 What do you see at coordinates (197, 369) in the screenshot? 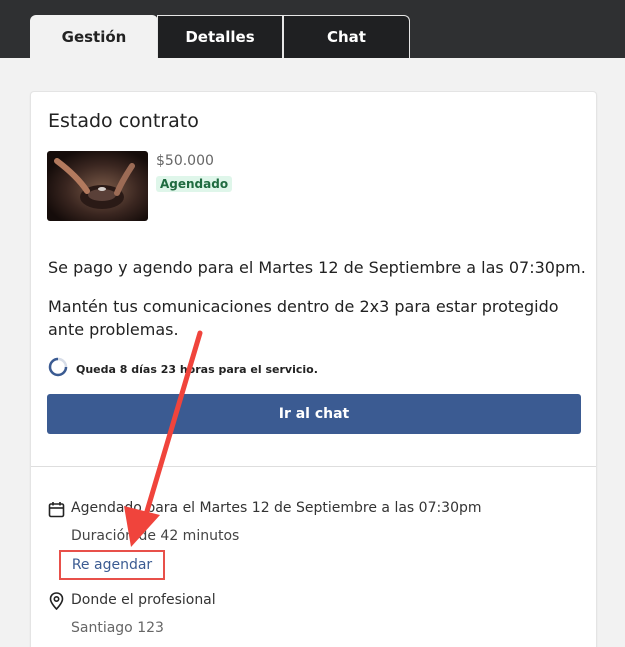
I see `time-remaining-label: Queda 8 días 23 horas para el servicio.` at bounding box center [197, 369].